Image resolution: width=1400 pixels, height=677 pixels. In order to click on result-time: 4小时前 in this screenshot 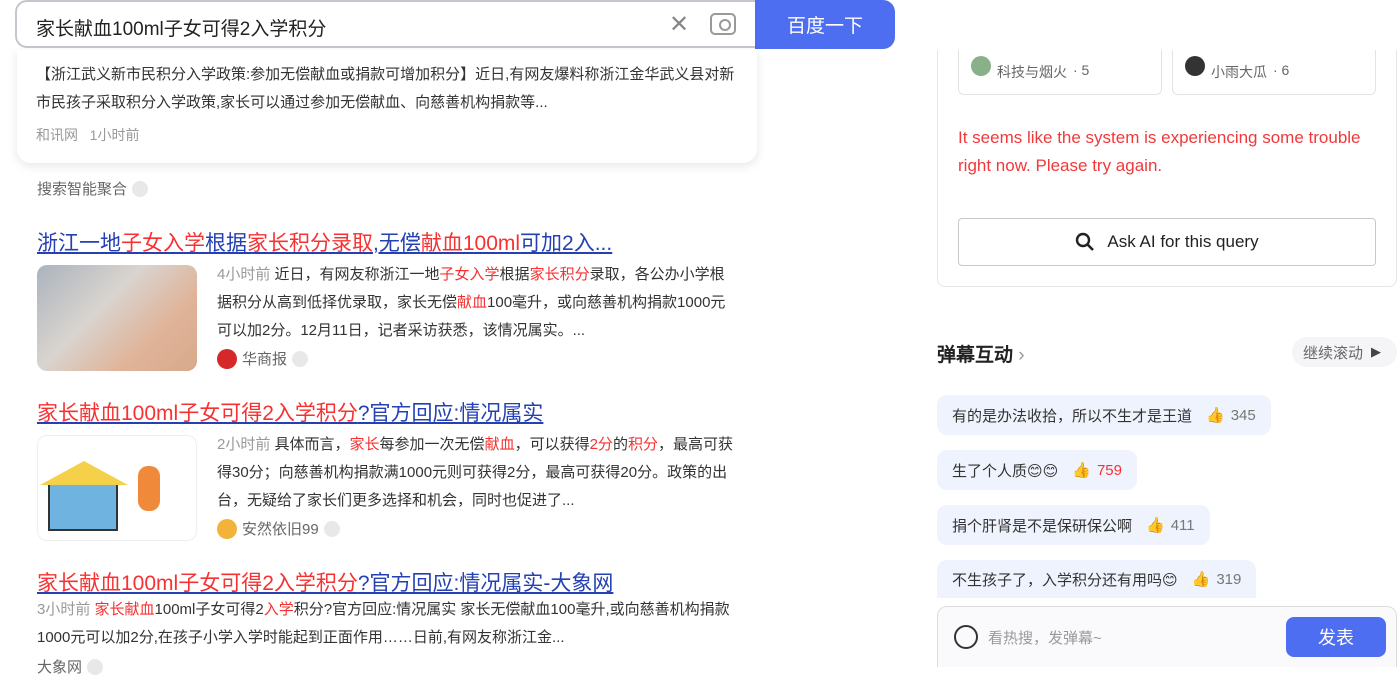, I will do `click(246, 274)`.